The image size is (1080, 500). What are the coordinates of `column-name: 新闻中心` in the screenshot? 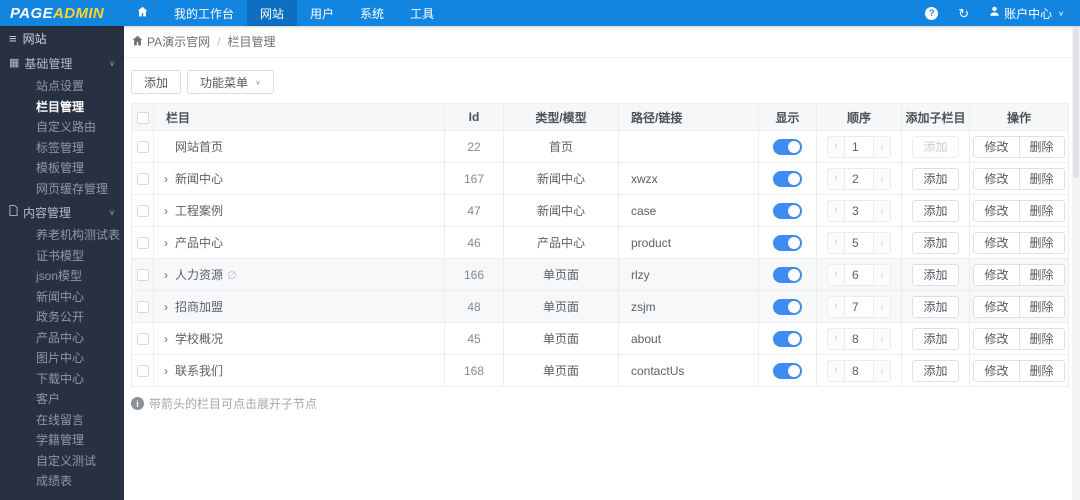 It's located at (199, 179).